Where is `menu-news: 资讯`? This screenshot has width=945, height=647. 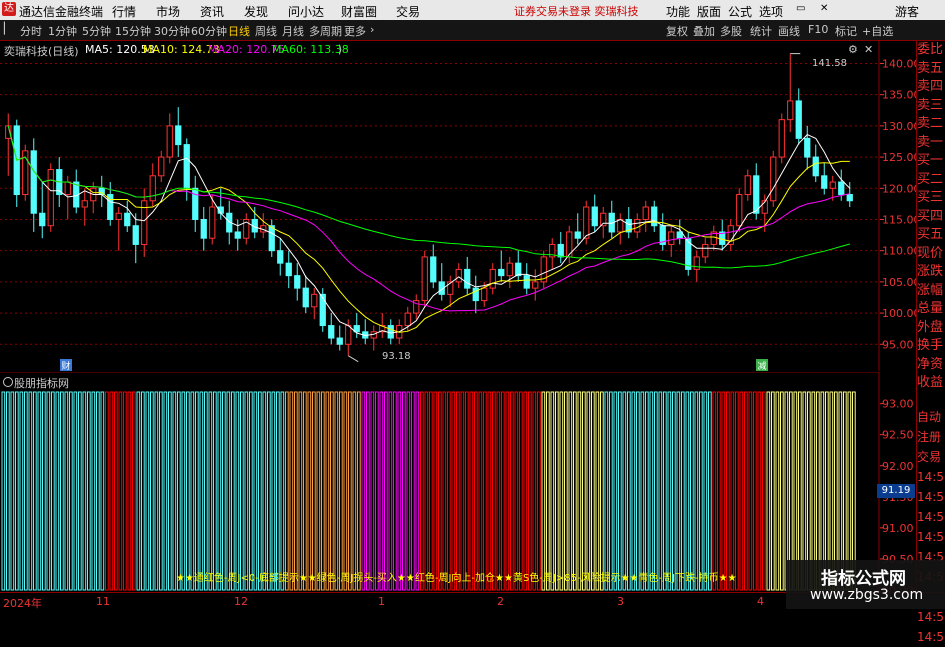
menu-news: 资讯 is located at coordinates (212, 11).